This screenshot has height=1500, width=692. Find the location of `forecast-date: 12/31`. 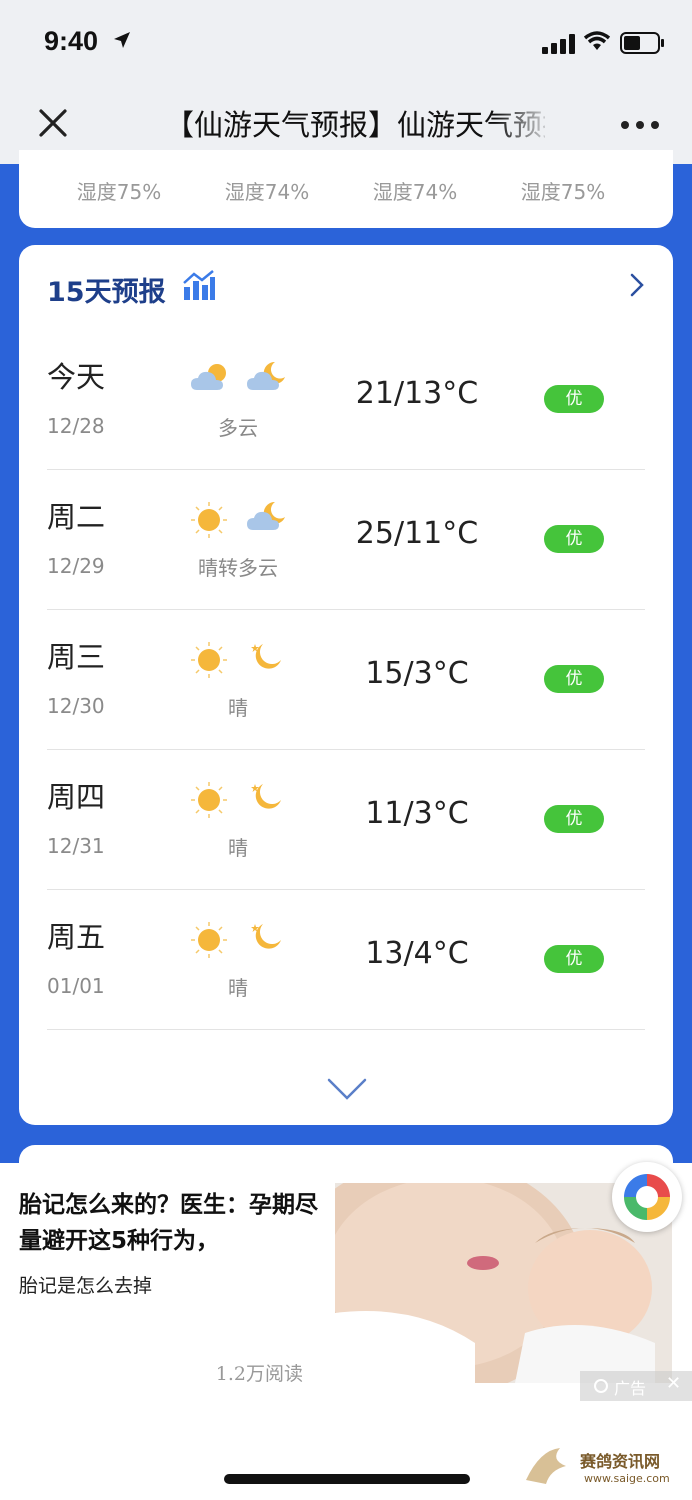

forecast-date: 12/31 is located at coordinates (76, 846).